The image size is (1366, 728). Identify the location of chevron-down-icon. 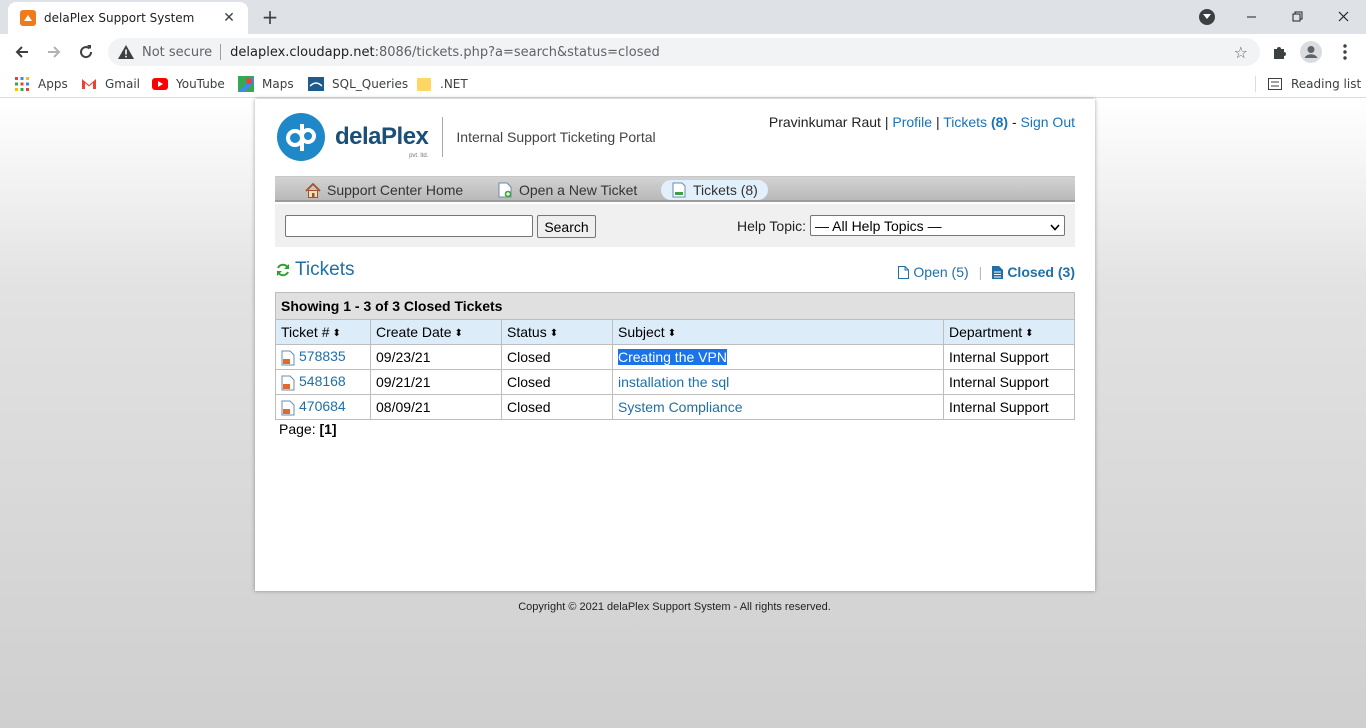
(1055, 226).